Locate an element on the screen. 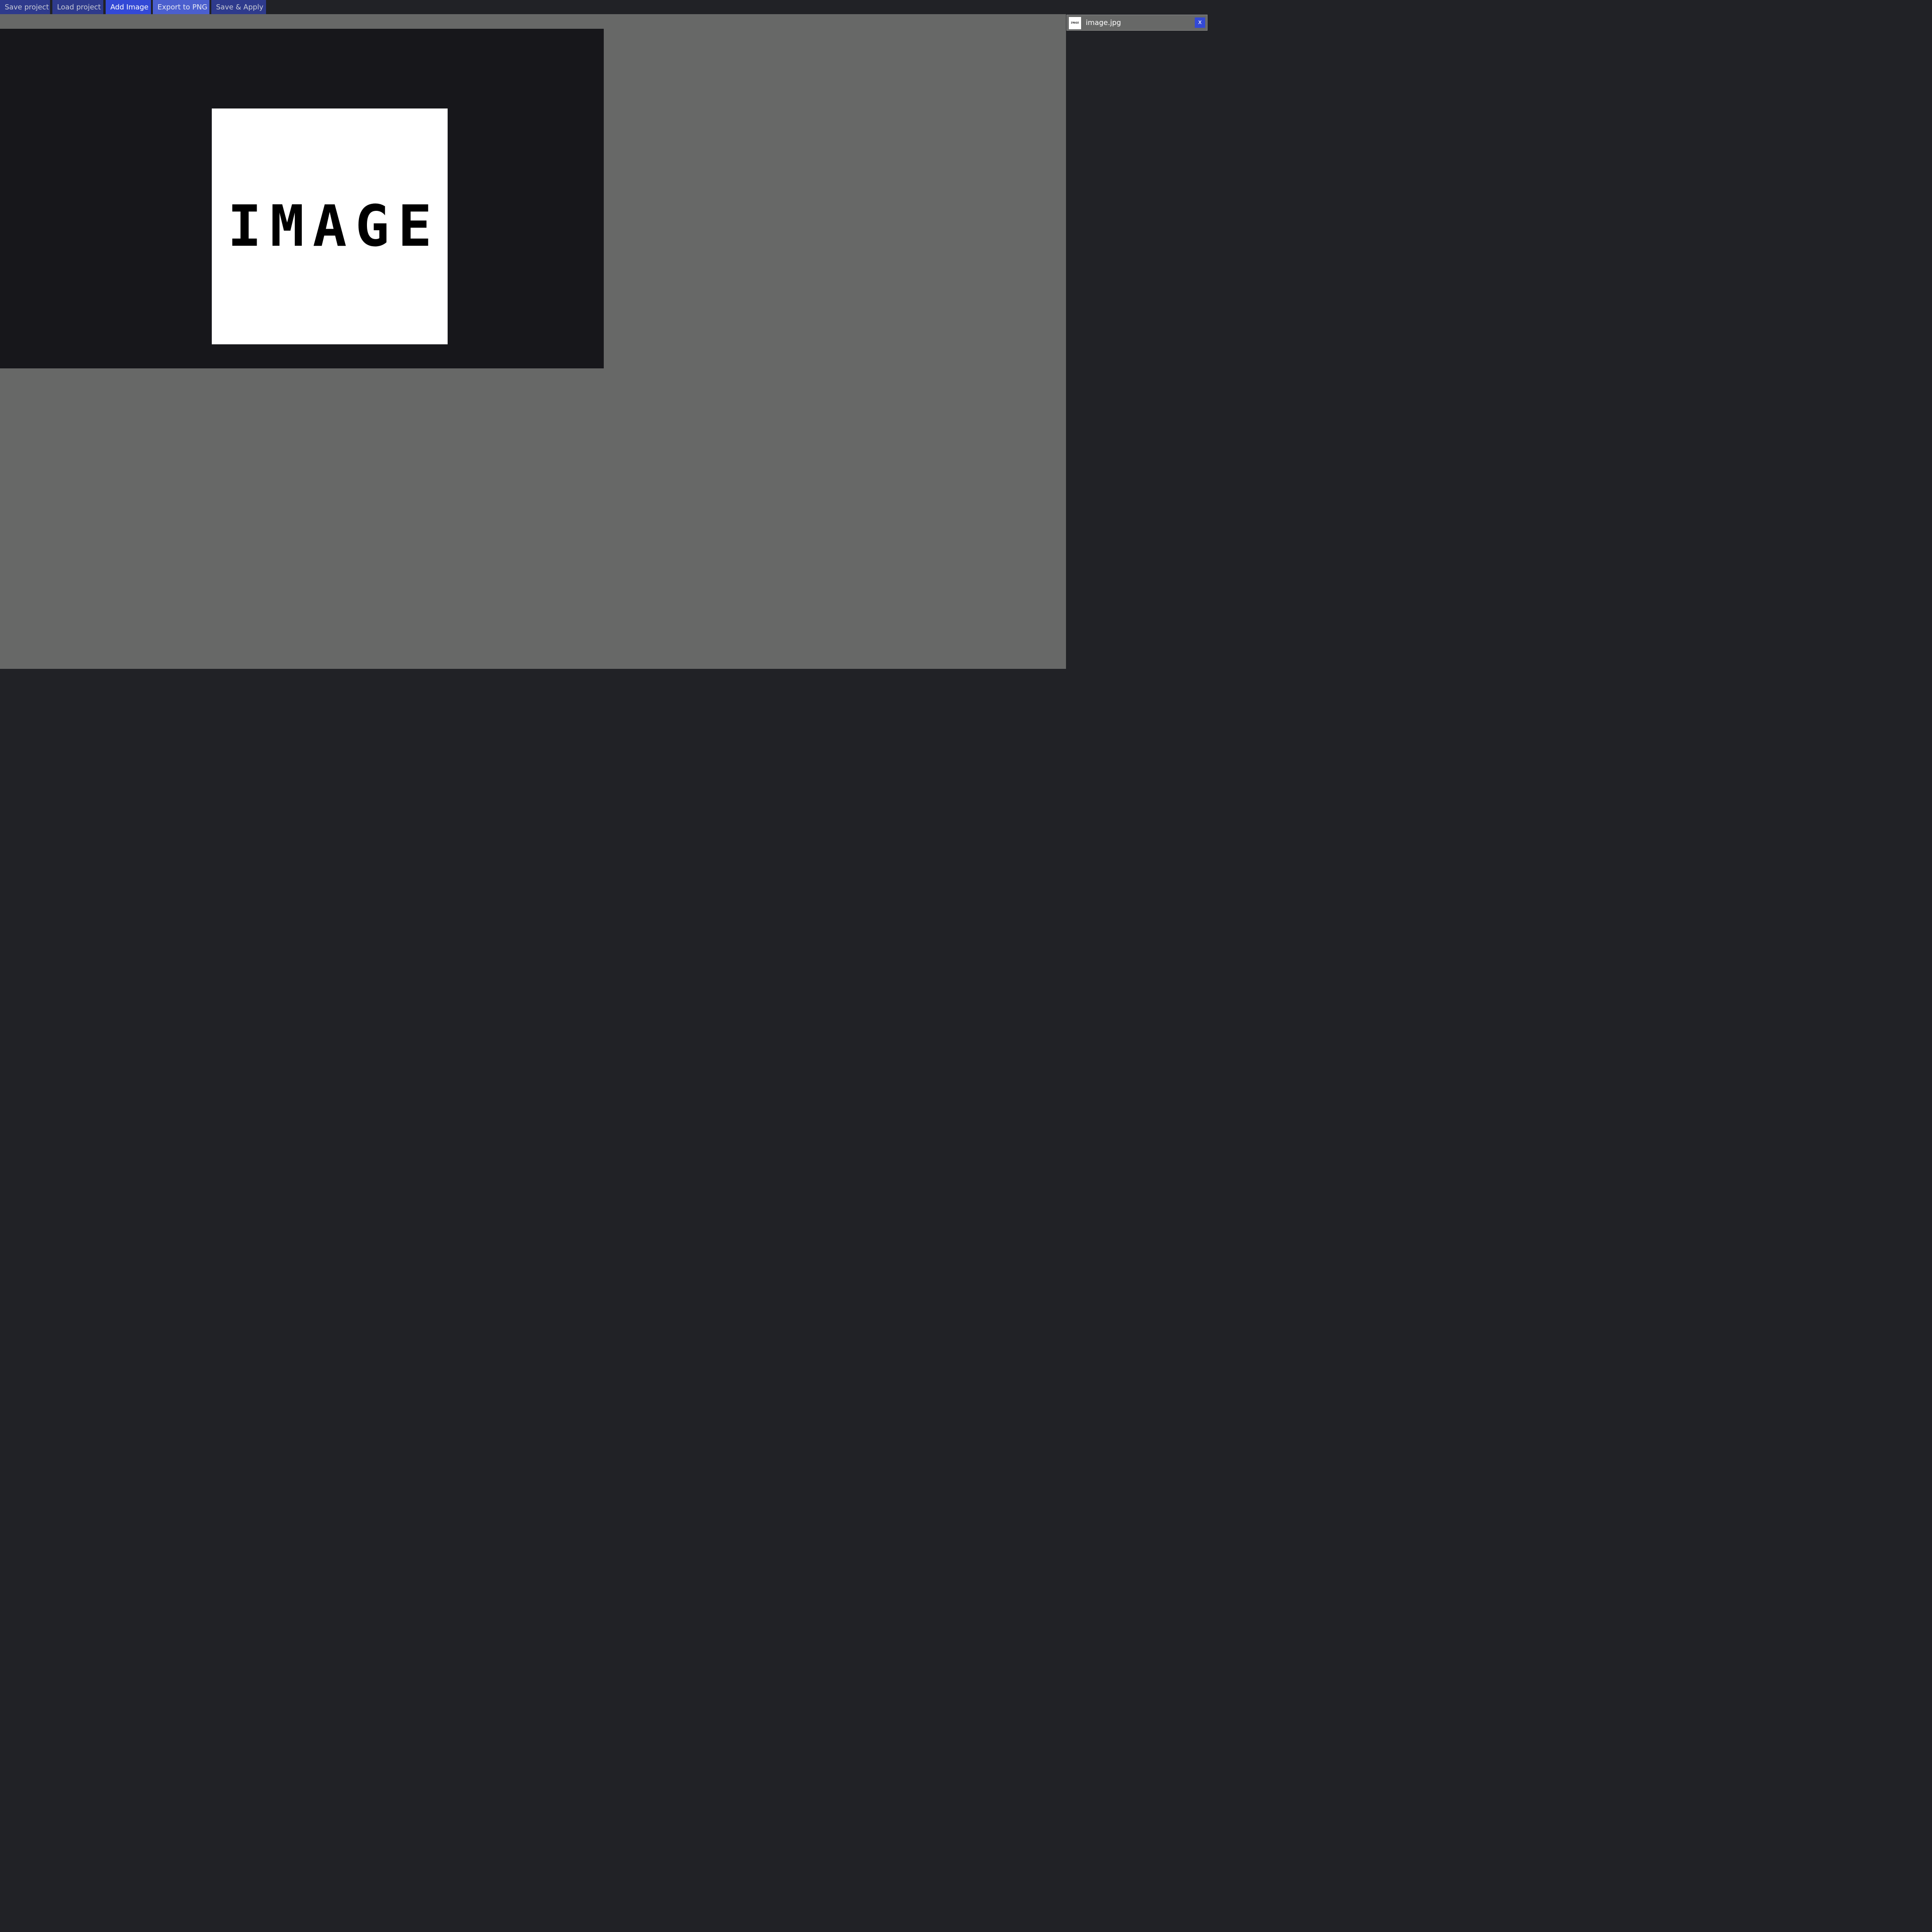  canvas: IMAGE is located at coordinates (302, 198).